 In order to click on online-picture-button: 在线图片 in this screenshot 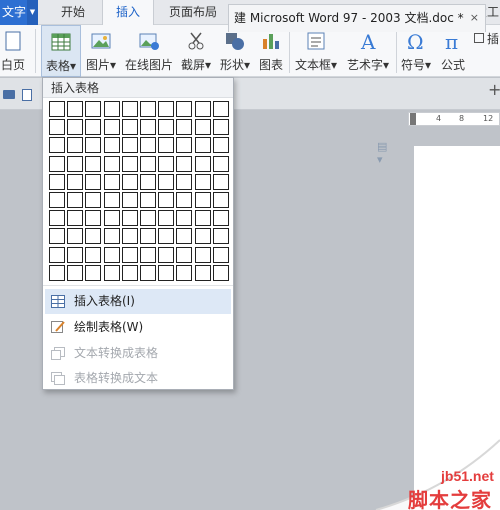, I will do `click(149, 51)`.